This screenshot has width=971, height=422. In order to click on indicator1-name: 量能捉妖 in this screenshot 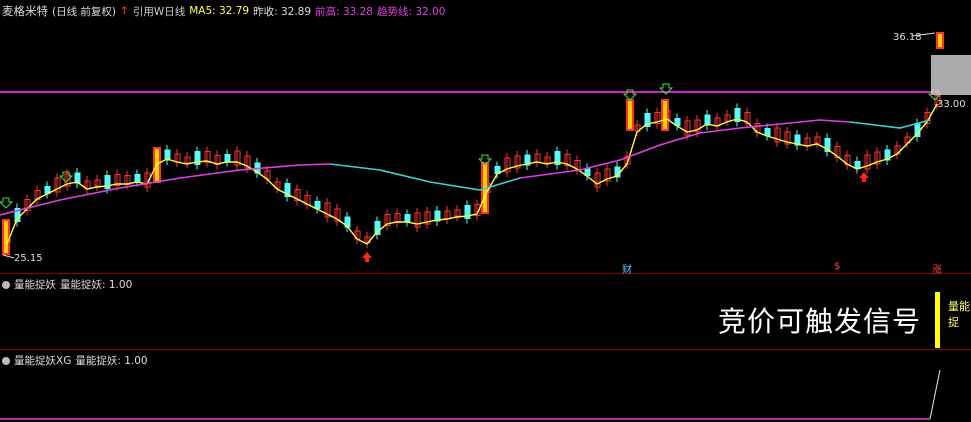, I will do `click(35, 284)`.